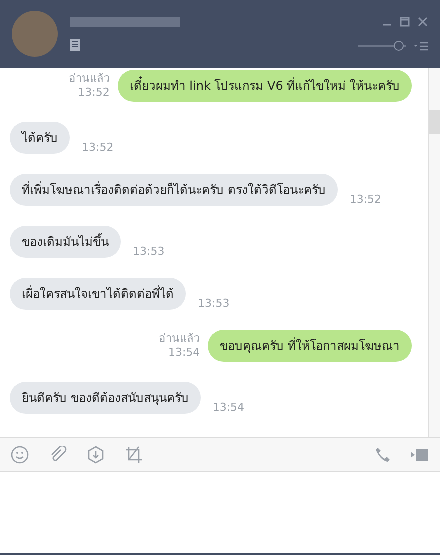  Describe the element at coordinates (35, 34) in the screenshot. I see `avatar` at that location.